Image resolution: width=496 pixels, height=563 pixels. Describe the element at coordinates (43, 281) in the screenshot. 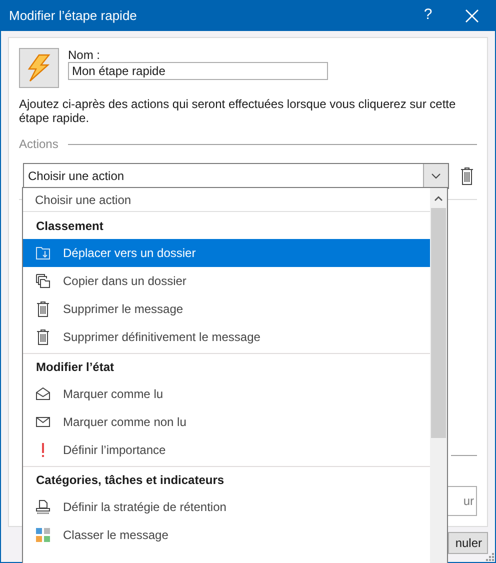

I see `copy-icon` at that location.